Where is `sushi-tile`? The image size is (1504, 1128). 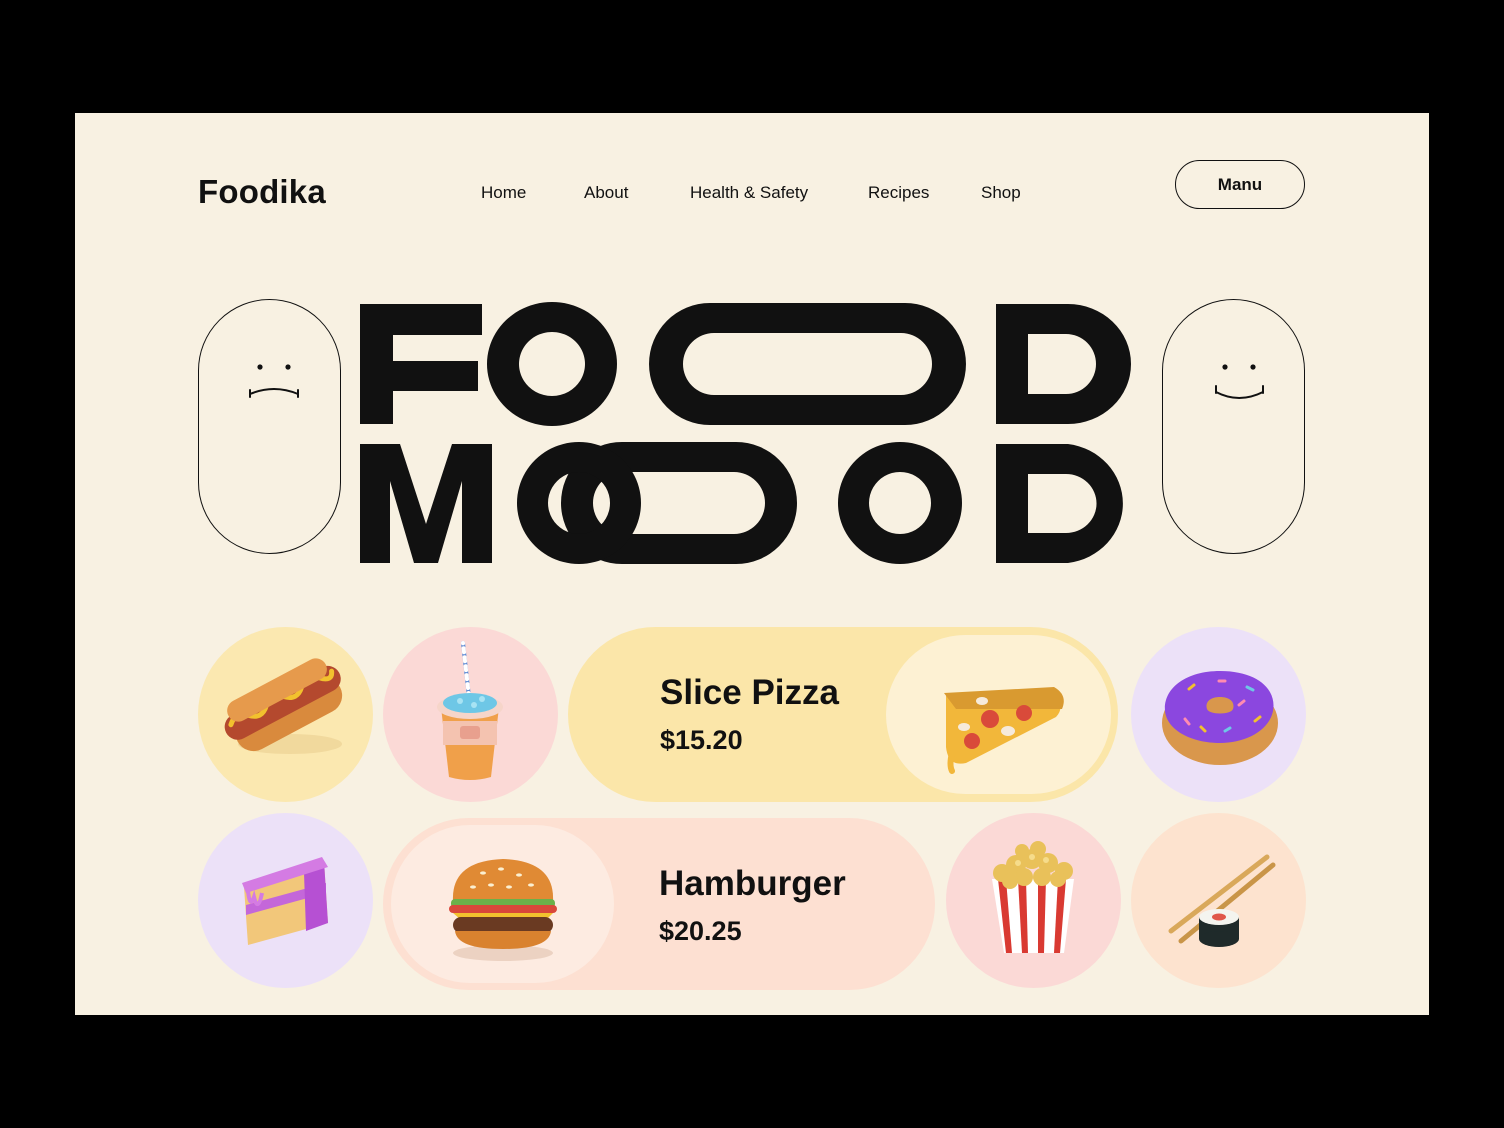
sushi-tile is located at coordinates (1218, 900).